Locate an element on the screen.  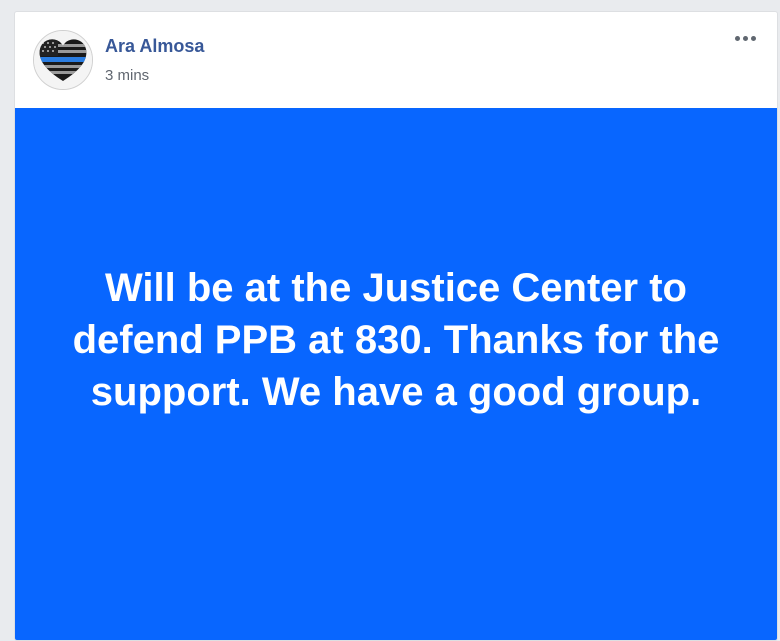
thin-blue-line-heart-flag-icon is located at coordinates (63, 60).